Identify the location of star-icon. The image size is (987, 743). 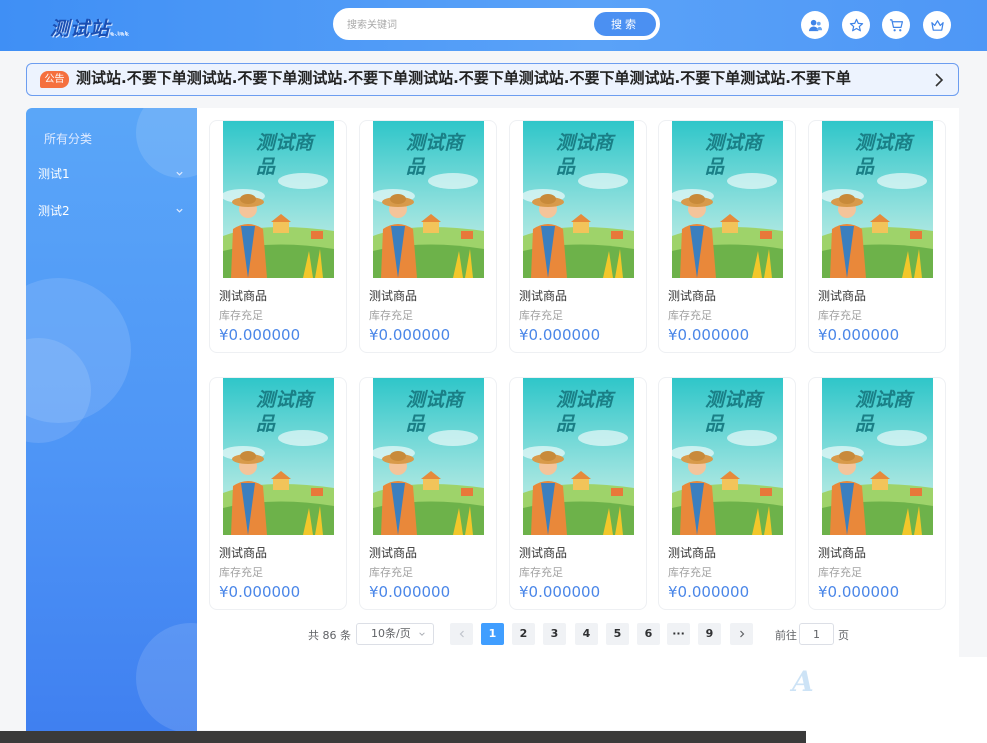
(856, 25).